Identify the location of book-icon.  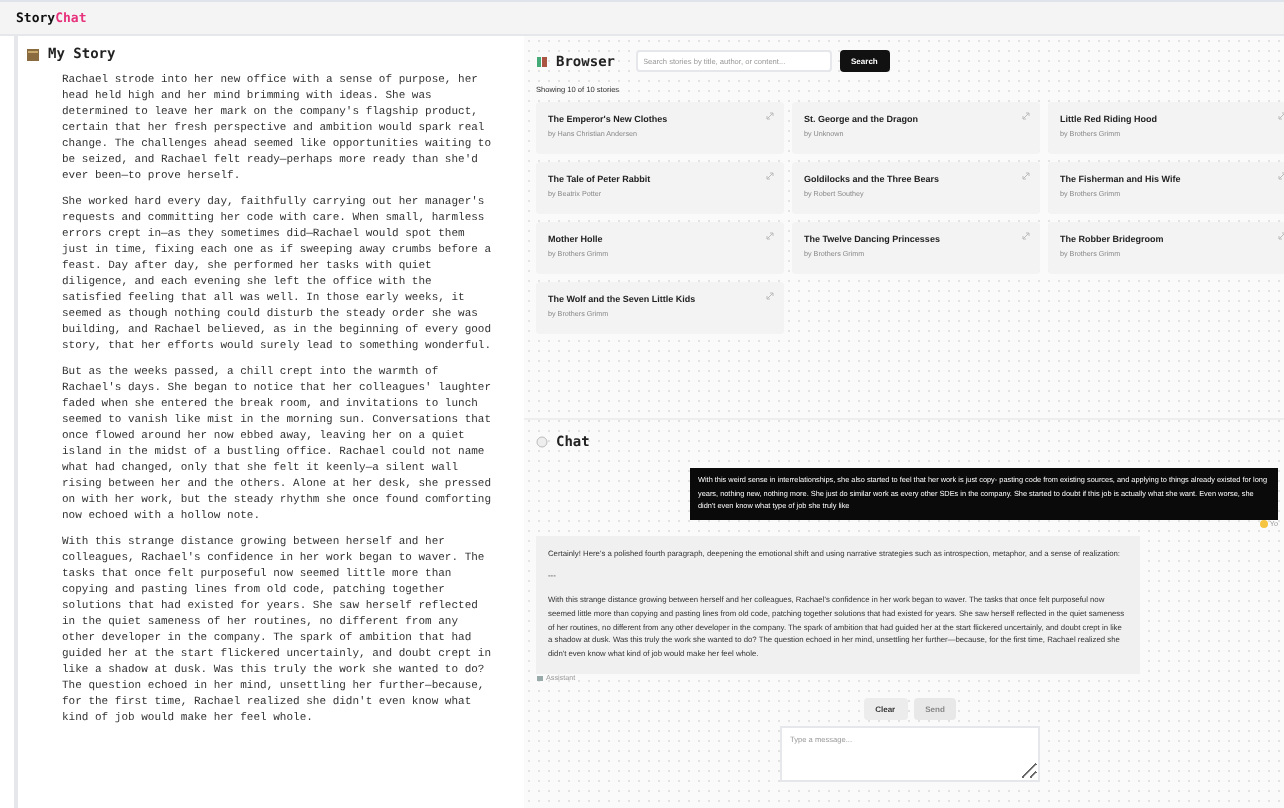
(33, 54).